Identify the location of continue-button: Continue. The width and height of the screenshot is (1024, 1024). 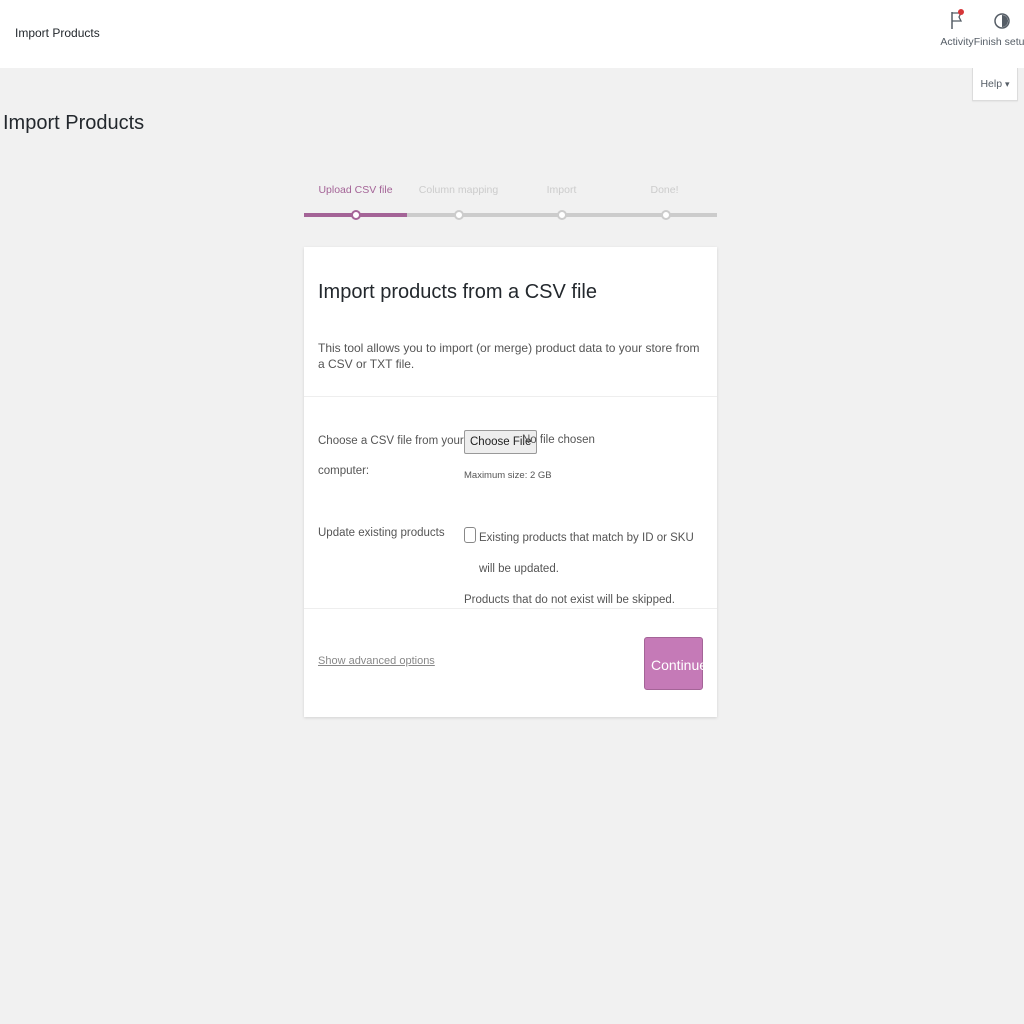
(675, 663).